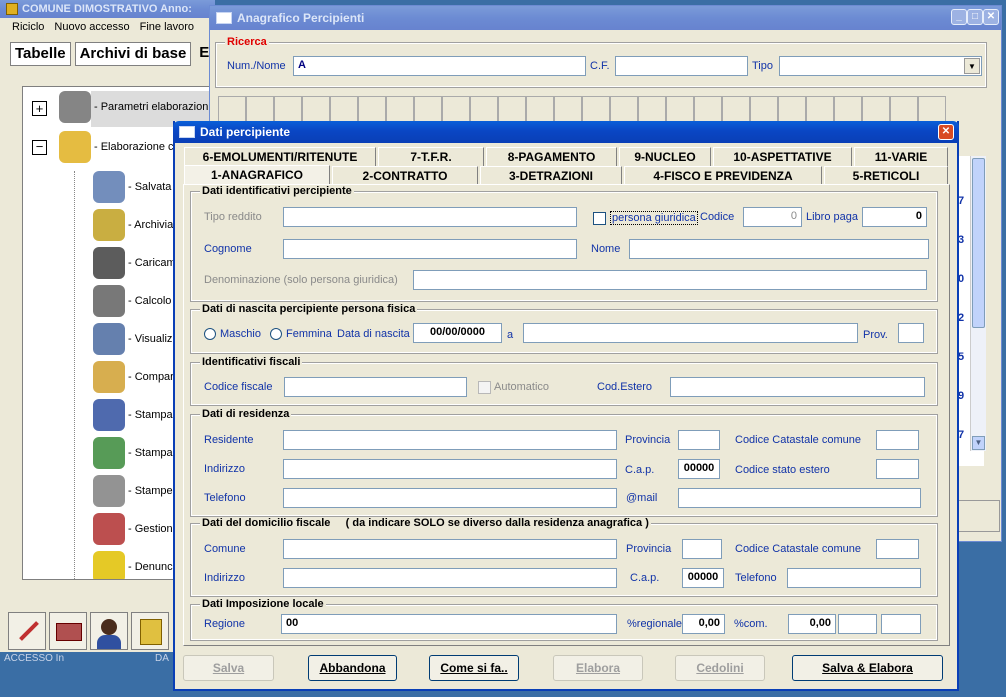 This screenshot has width=1006, height=697. Describe the element at coordinates (246, 414) in the screenshot. I see `dati-residenza-legend: Dati di residenza` at that location.